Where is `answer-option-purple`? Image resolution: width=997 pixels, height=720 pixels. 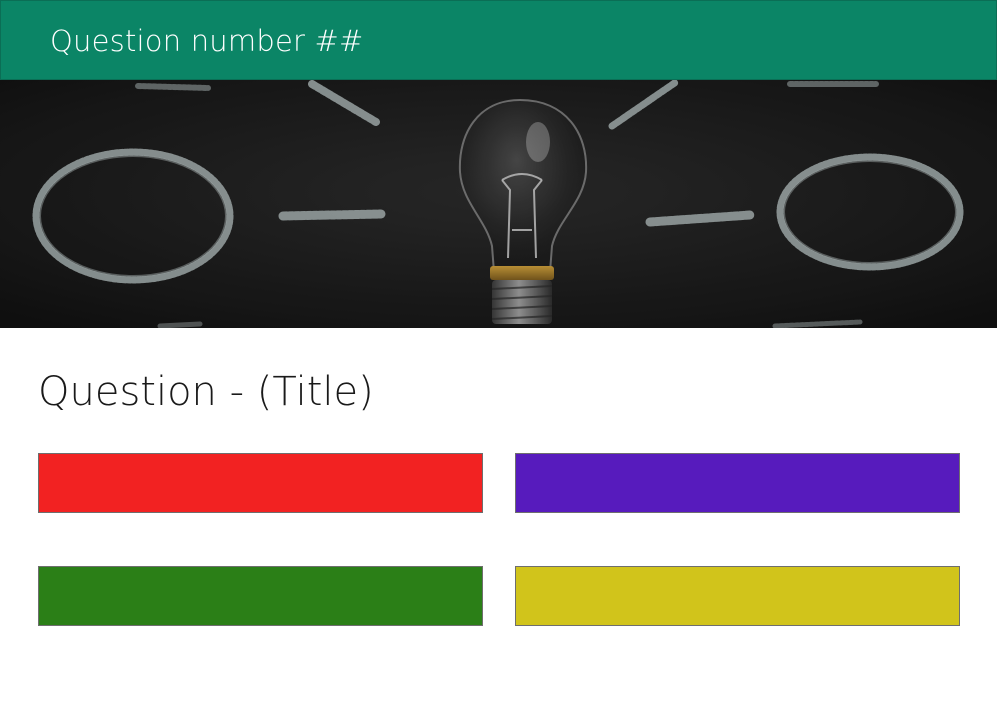 answer-option-purple is located at coordinates (737, 483).